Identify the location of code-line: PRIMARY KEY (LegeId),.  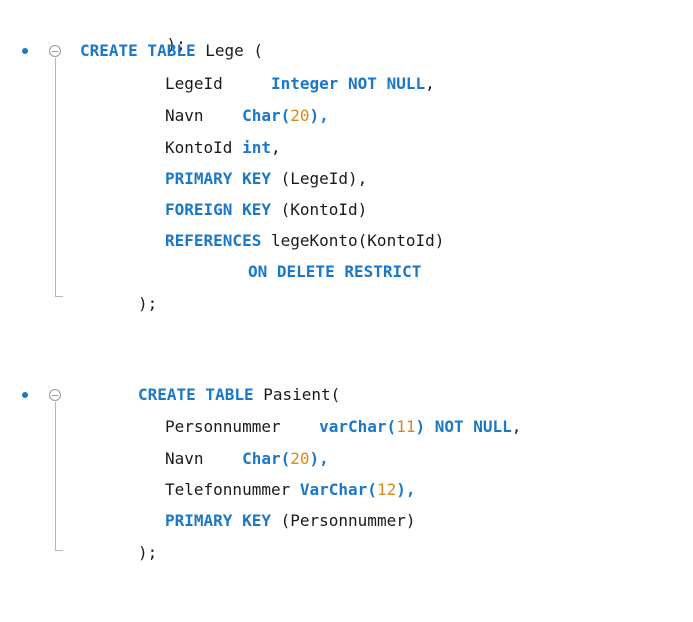
(266, 179).